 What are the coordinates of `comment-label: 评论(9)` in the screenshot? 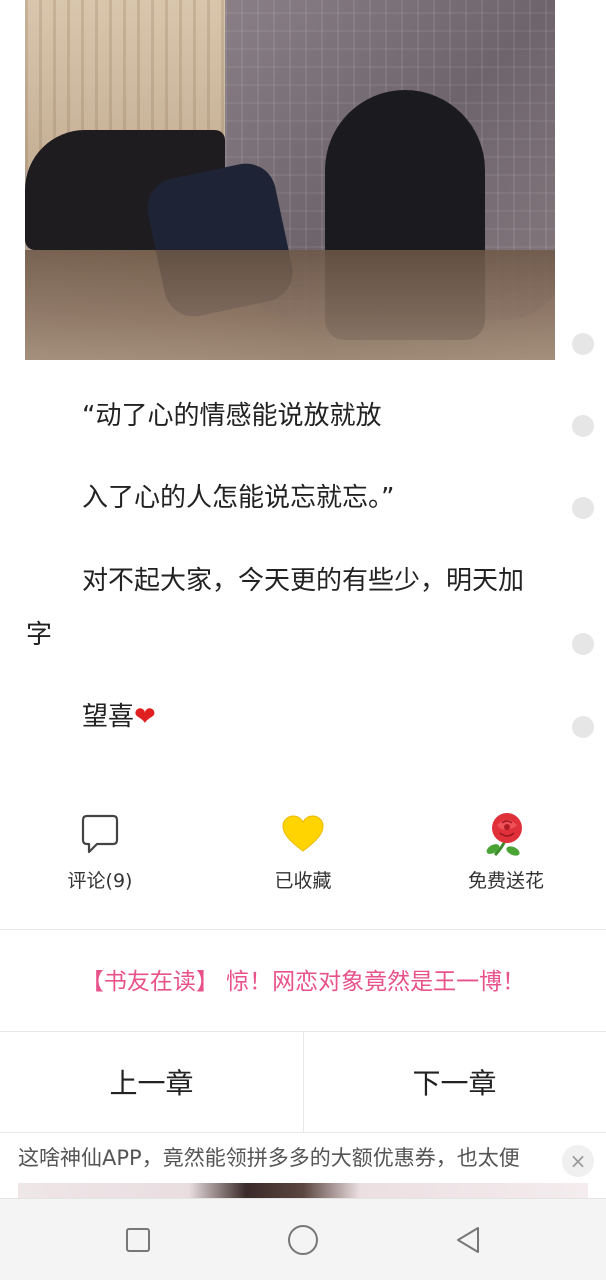 It's located at (100, 881).